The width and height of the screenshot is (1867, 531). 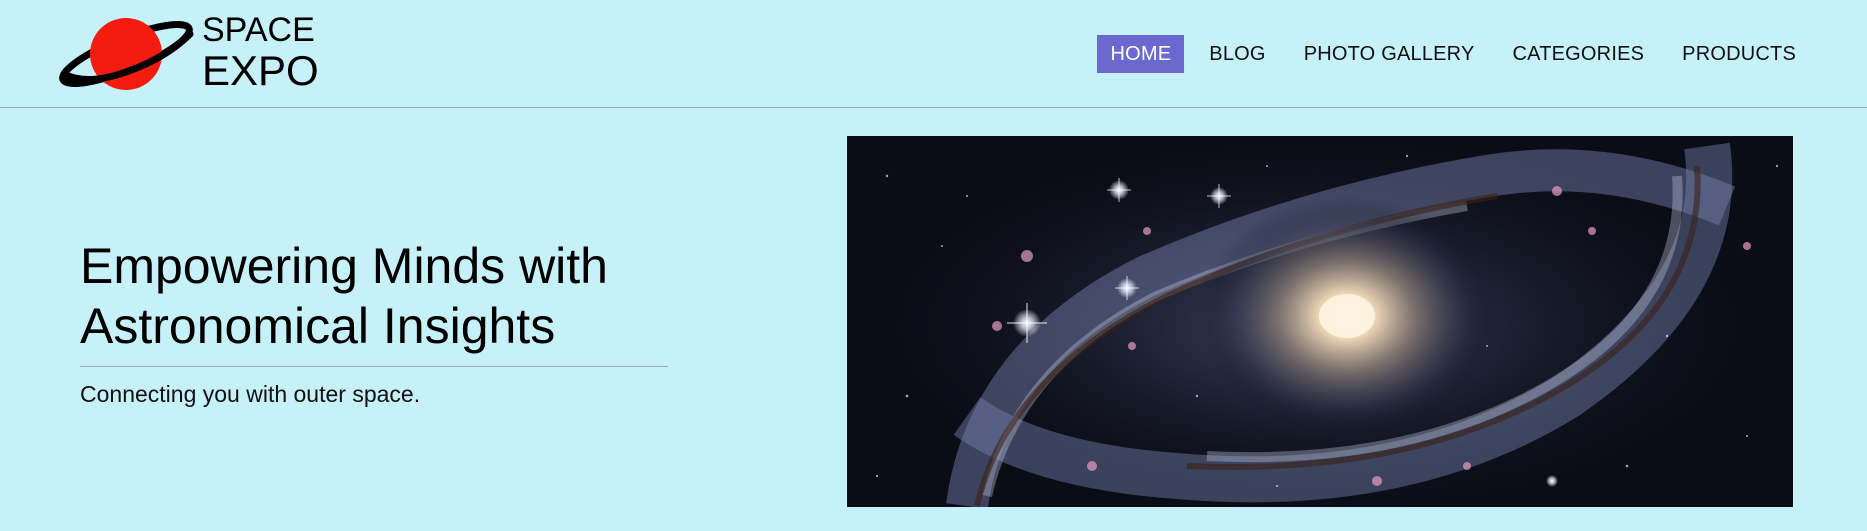 What do you see at coordinates (1389, 54) in the screenshot?
I see `nav-photo-gallery: PHOTO GALLERY` at bounding box center [1389, 54].